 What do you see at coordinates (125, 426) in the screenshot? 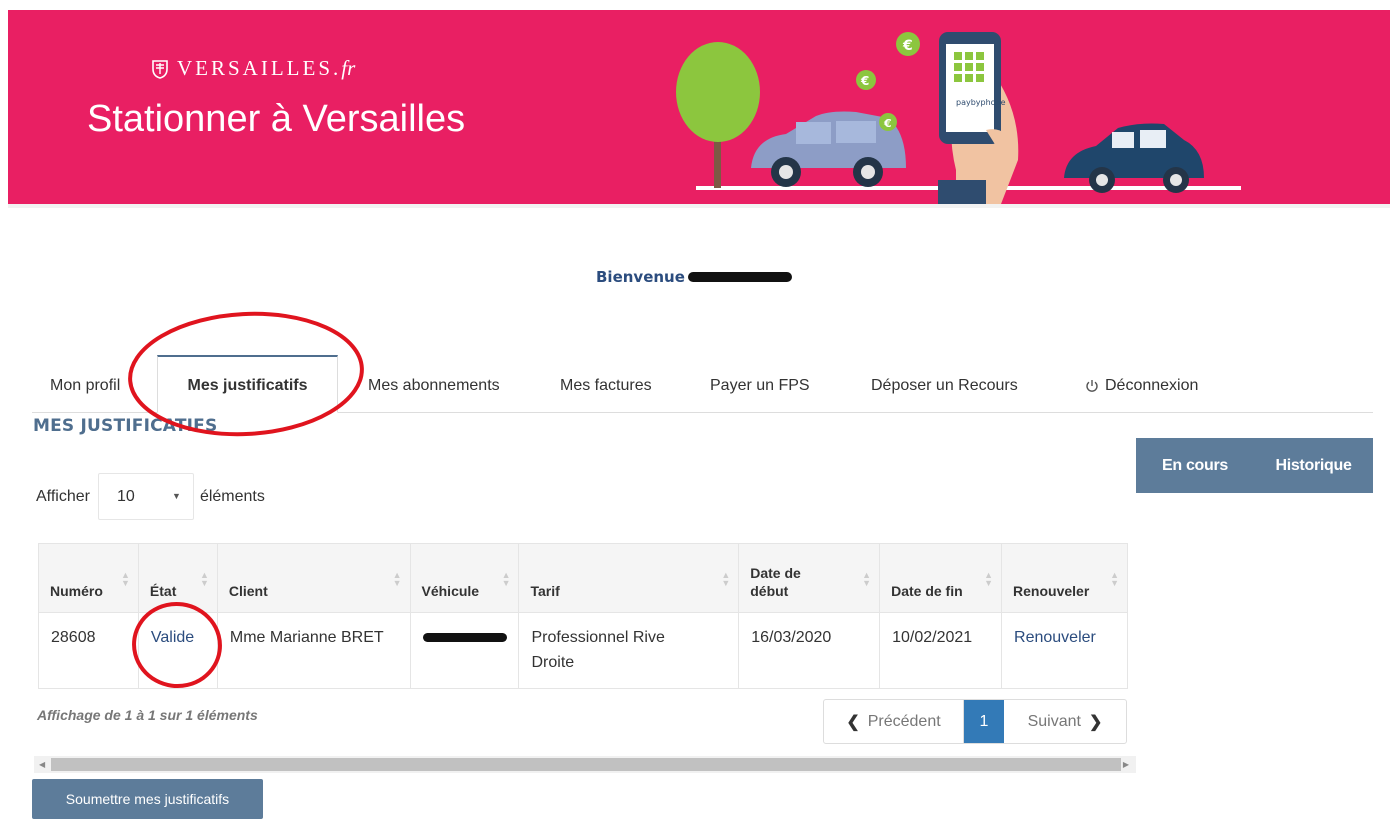
I see `section-title: MES JUSTIFICATIFS` at bounding box center [125, 426].